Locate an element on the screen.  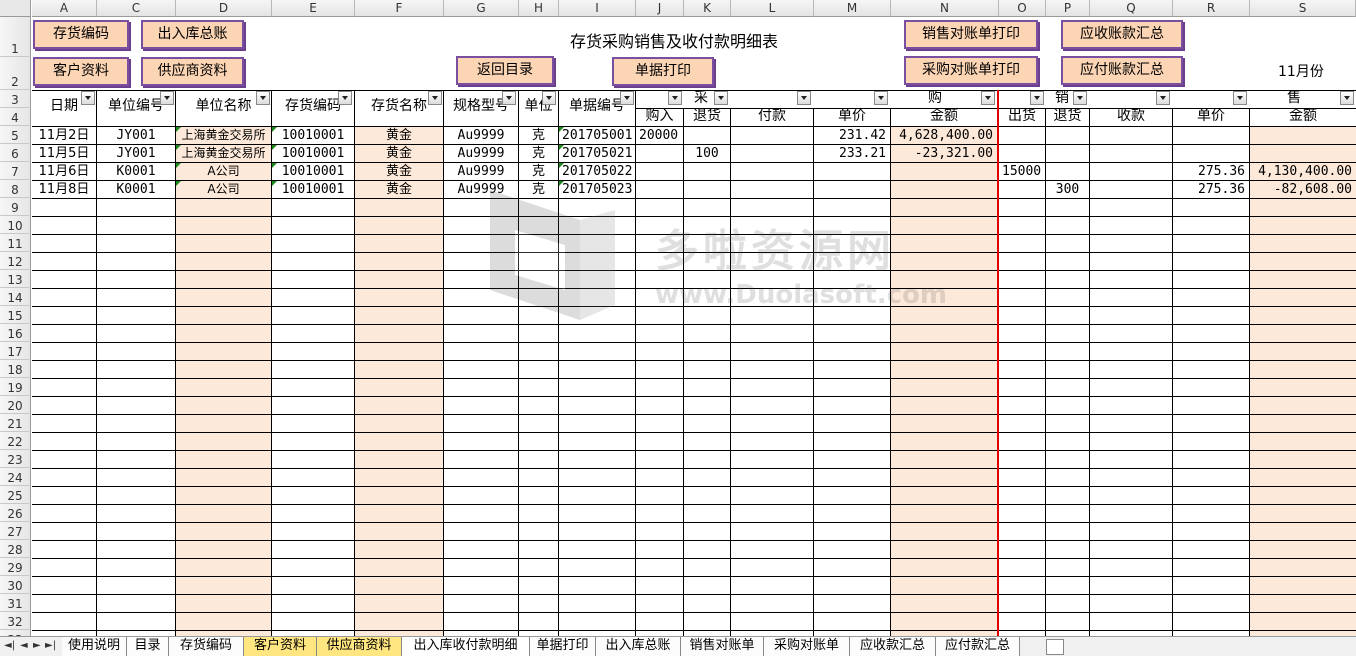
sales-statement-print-button: 销售对账单打印 is located at coordinates (971, 34).